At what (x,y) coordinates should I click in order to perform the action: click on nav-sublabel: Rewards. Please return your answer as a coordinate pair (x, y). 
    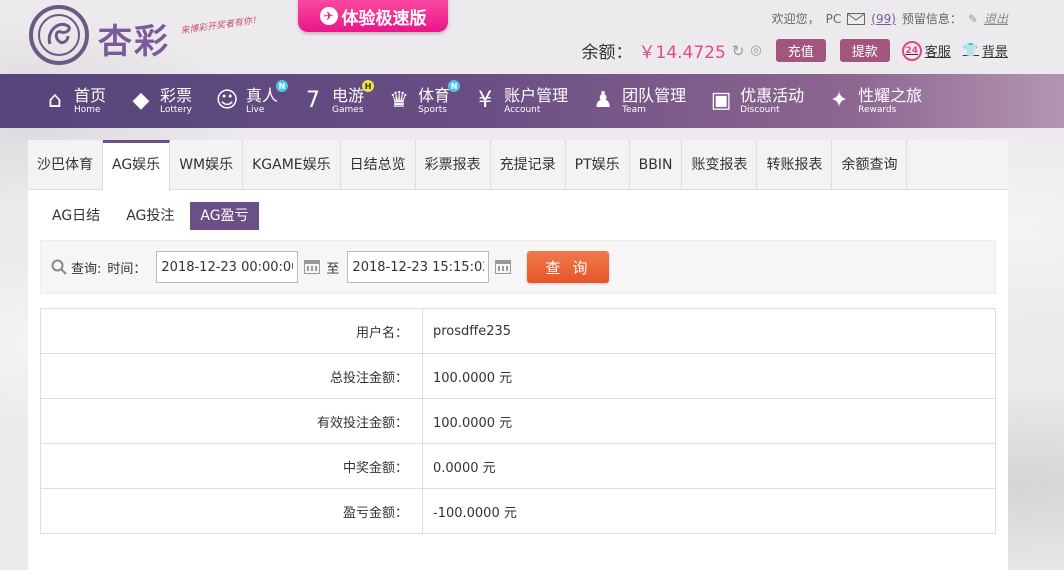
    Looking at the image, I should click on (877, 109).